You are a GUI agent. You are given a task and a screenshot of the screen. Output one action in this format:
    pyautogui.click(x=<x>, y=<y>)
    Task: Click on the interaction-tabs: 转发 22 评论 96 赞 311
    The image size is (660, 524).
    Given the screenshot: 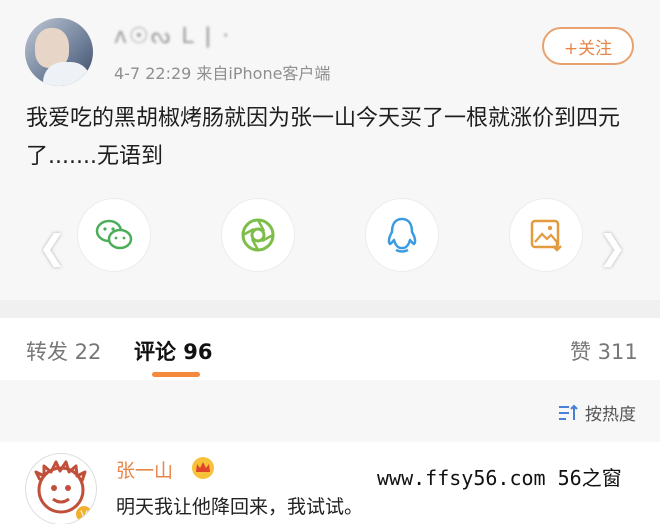 What is the action you would take?
    pyautogui.click(x=330, y=349)
    